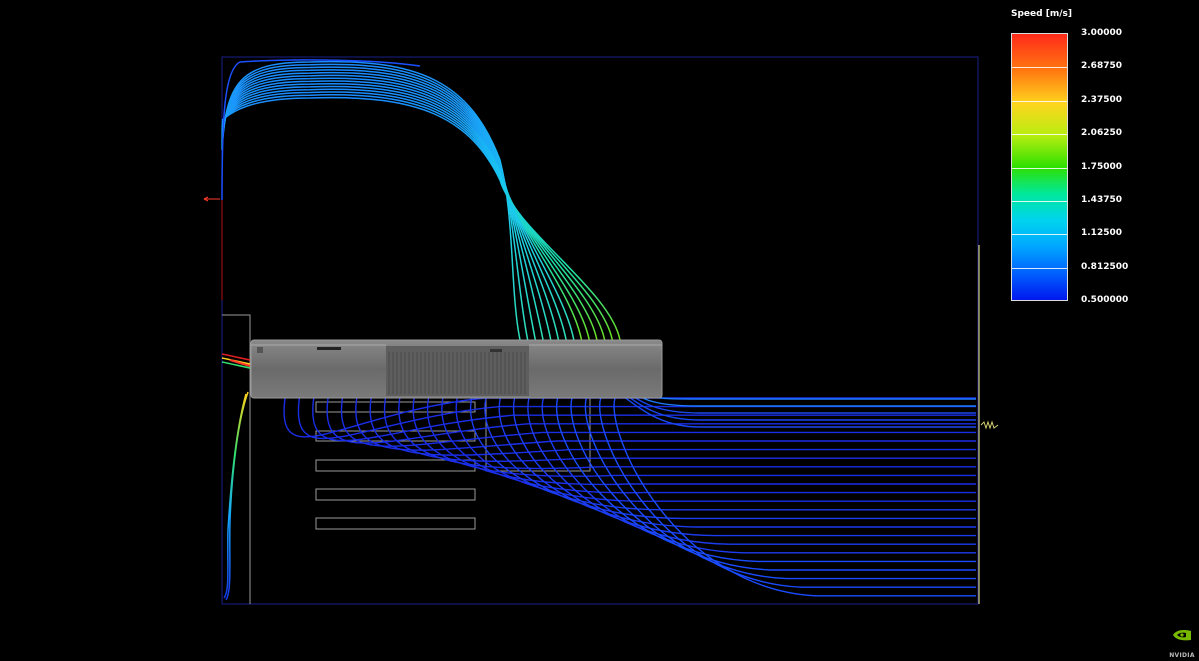 The image size is (1199, 661). I want to click on legend-title: Speed [m/s], so click(1041, 14).